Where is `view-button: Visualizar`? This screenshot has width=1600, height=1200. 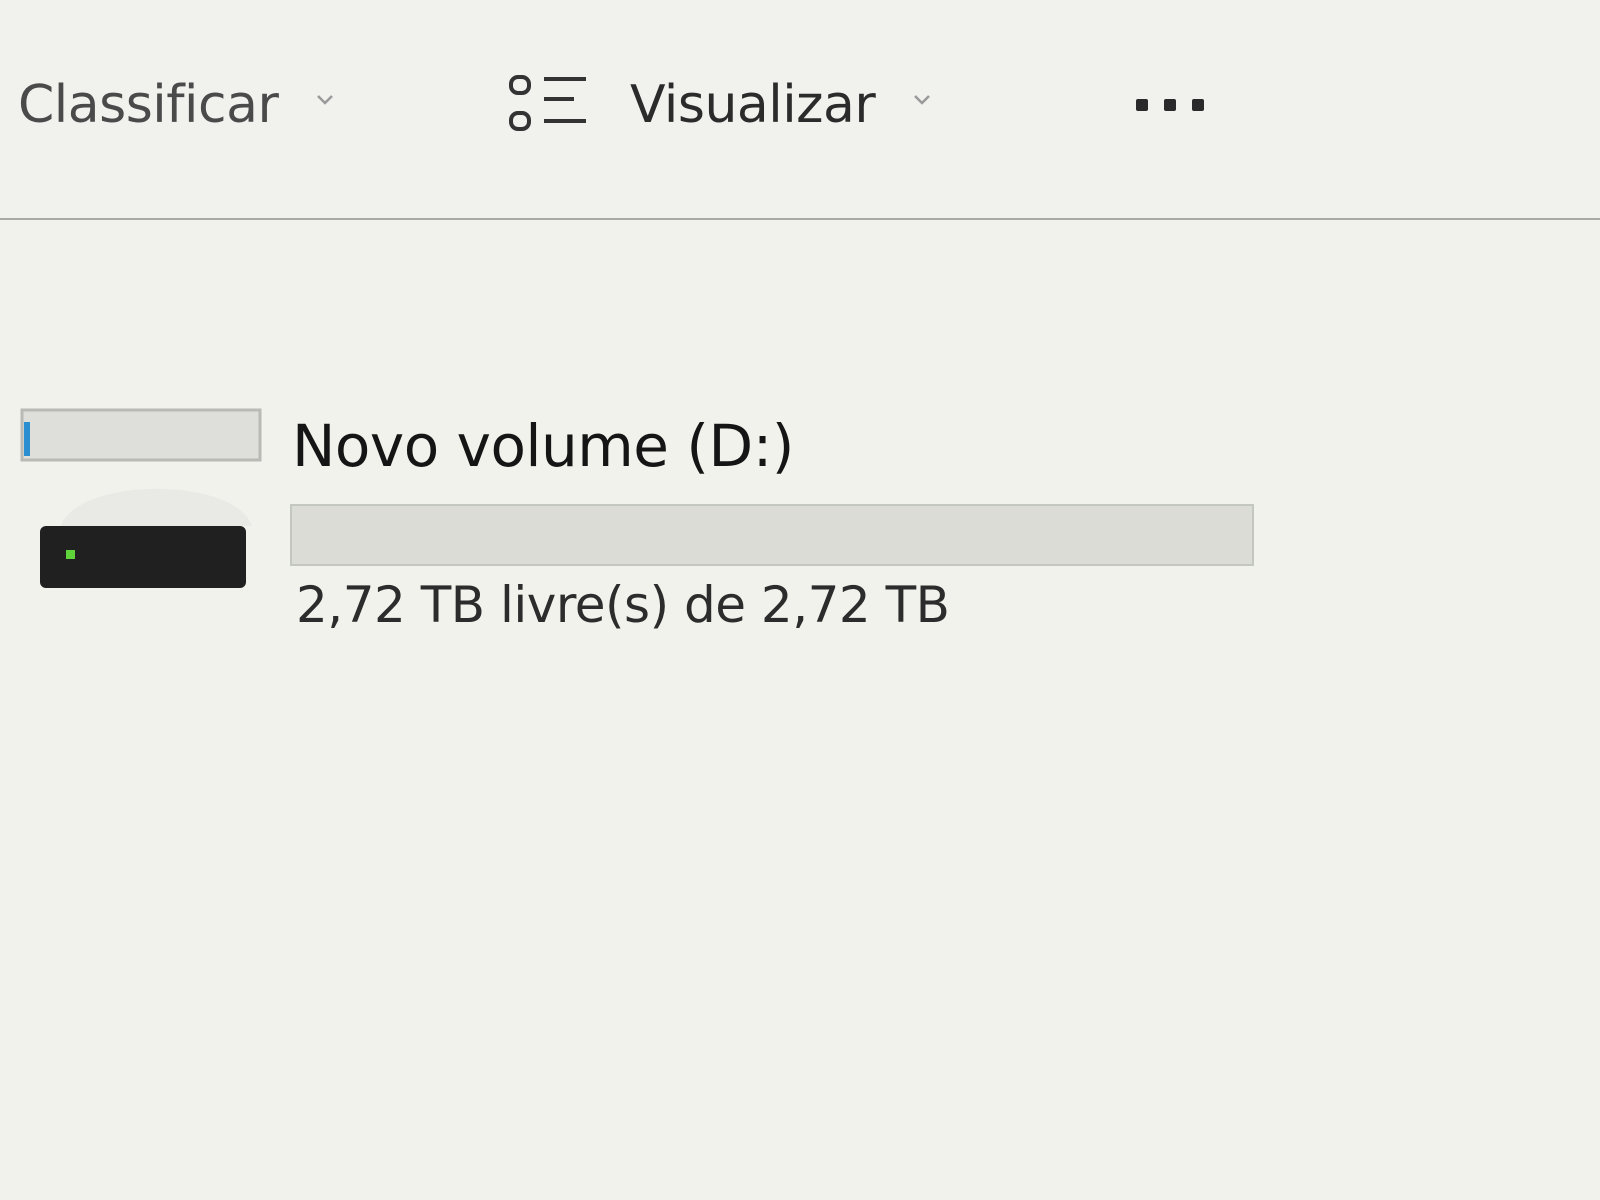
view-button: Visualizar is located at coordinates (720, 105).